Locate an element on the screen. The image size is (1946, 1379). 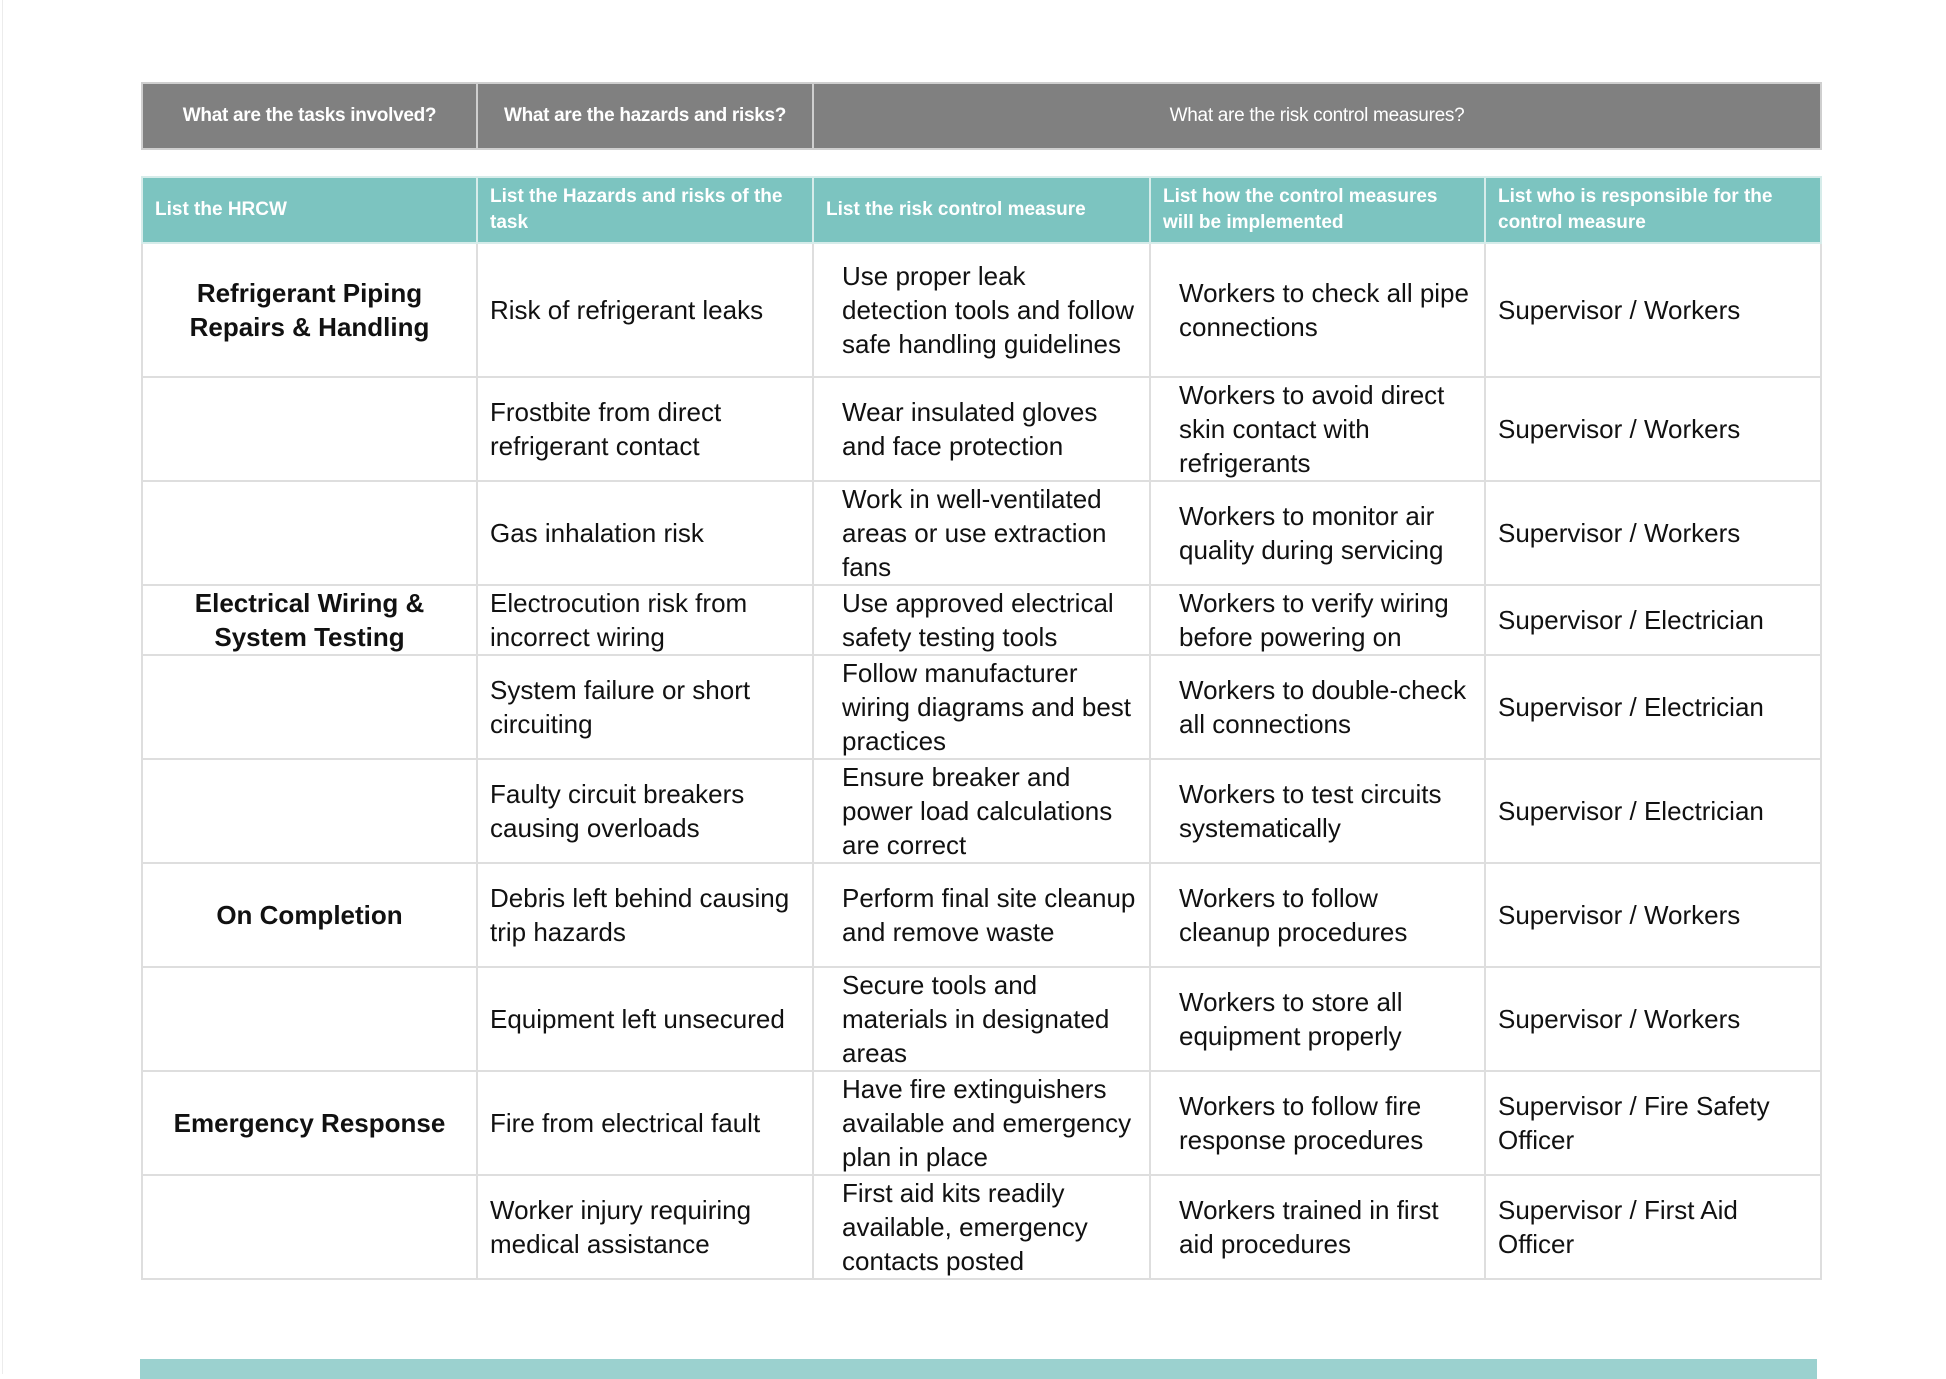
cell-task: Emergency Response is located at coordinates (309, 1123).